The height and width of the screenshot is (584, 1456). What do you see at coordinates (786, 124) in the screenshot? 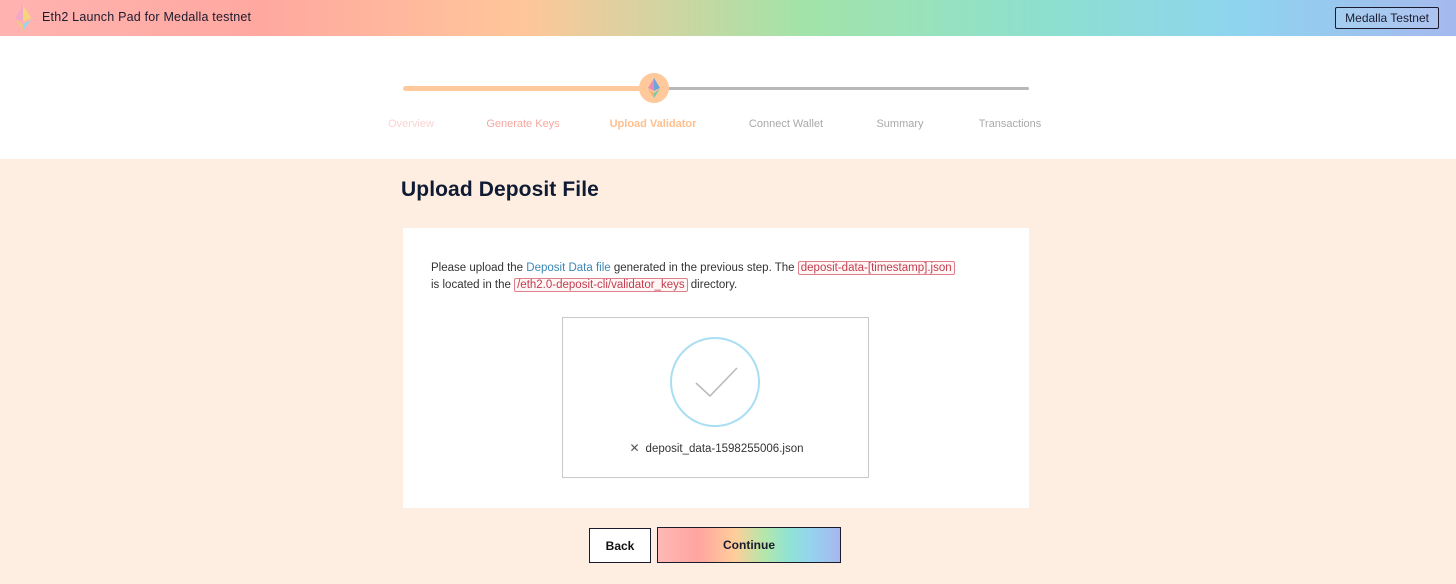
I see `step-connect-wallet: Connect Wallet` at bounding box center [786, 124].